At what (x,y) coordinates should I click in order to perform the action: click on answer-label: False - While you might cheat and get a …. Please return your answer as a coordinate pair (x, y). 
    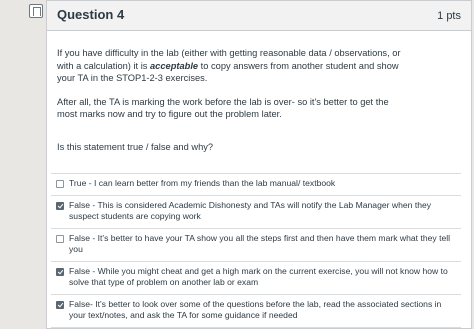
    Looking at the image, I should click on (258, 276).